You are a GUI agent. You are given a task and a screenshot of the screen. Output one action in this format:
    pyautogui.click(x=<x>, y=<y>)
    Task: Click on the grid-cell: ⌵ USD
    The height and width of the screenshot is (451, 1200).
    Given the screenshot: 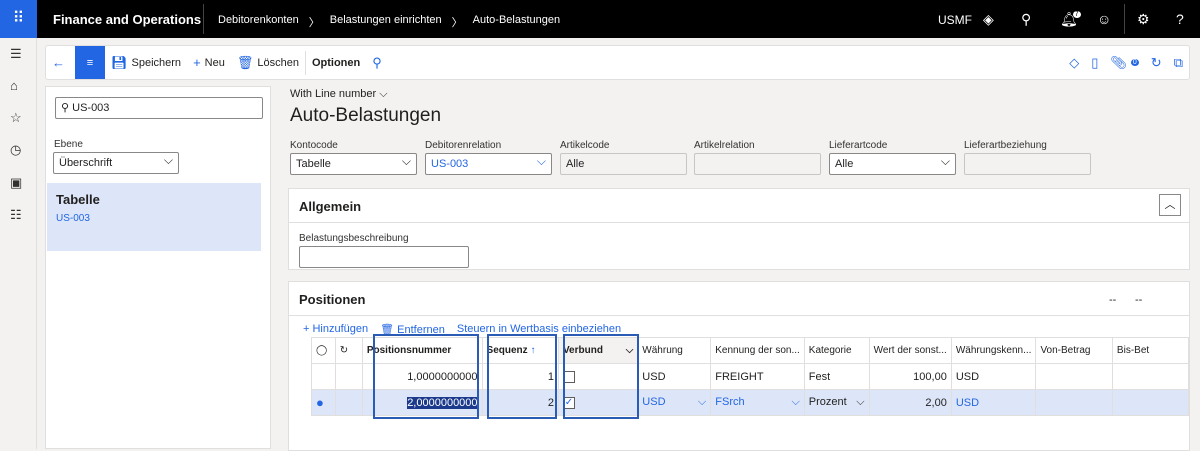 What is the action you would take?
    pyautogui.click(x=674, y=402)
    